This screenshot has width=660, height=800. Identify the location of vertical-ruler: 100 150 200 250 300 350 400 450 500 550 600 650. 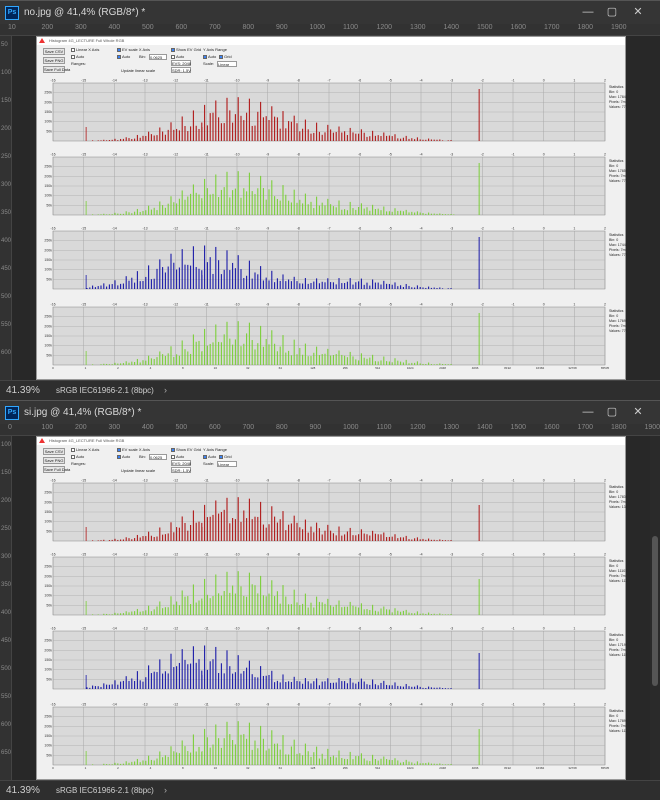
(6, 608).